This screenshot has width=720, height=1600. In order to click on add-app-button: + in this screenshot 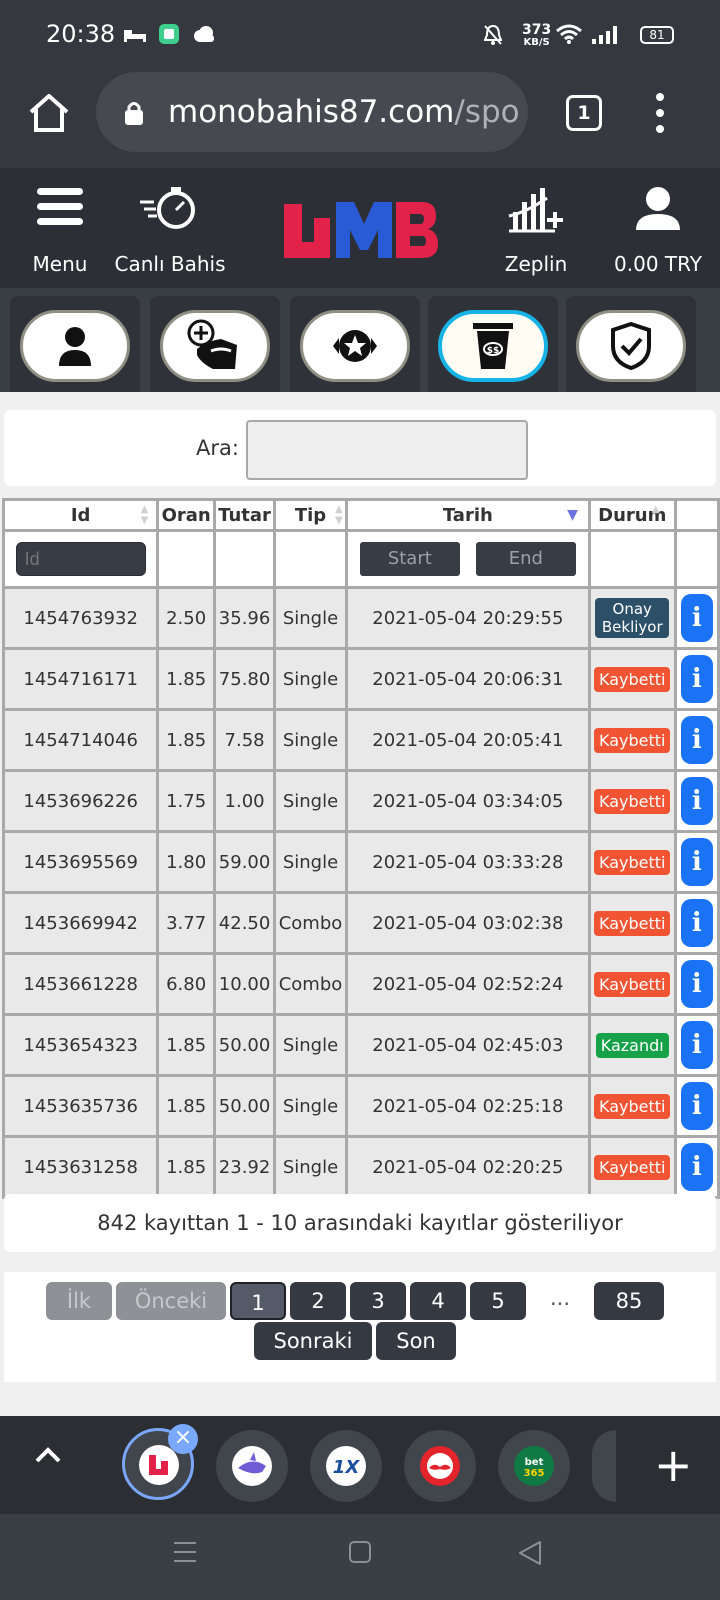, I will do `click(673, 1465)`.